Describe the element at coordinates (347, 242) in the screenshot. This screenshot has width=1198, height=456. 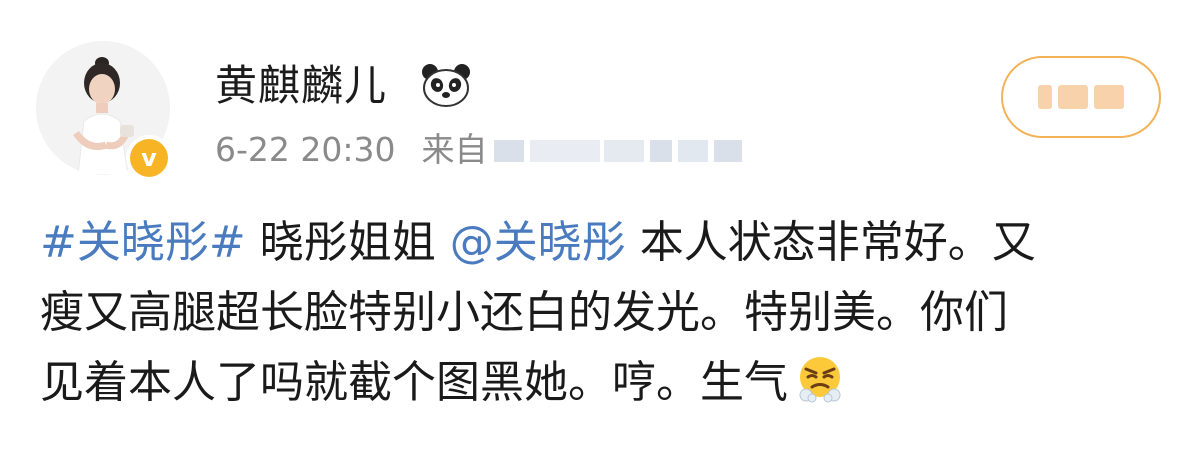
I see `post-text-segment: 晓彤姐姐` at that location.